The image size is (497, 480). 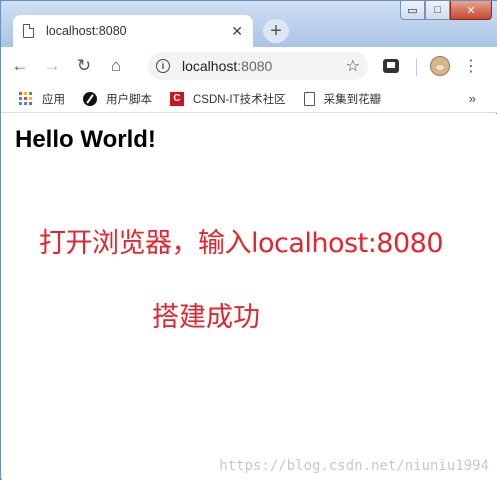 I want to click on toolbar-divider, so click(x=416, y=67).